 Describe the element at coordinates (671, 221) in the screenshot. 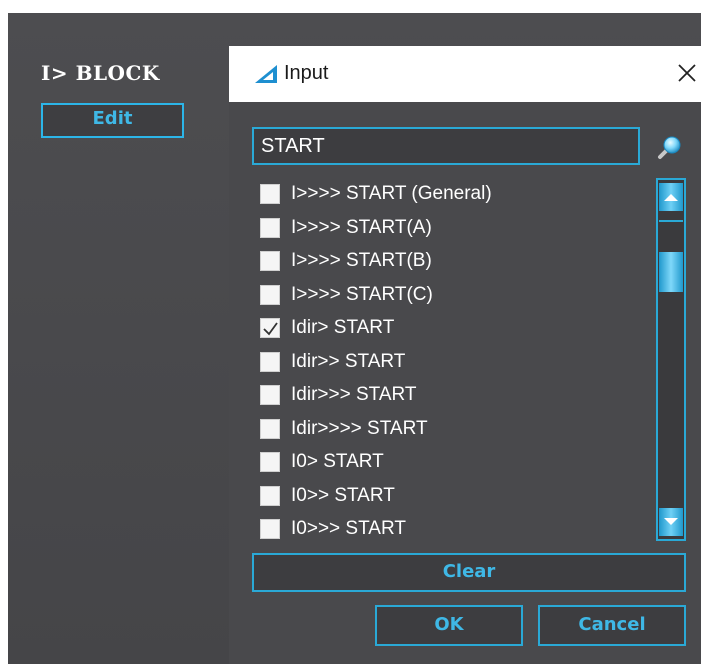

I see `scrollbar-divider` at that location.